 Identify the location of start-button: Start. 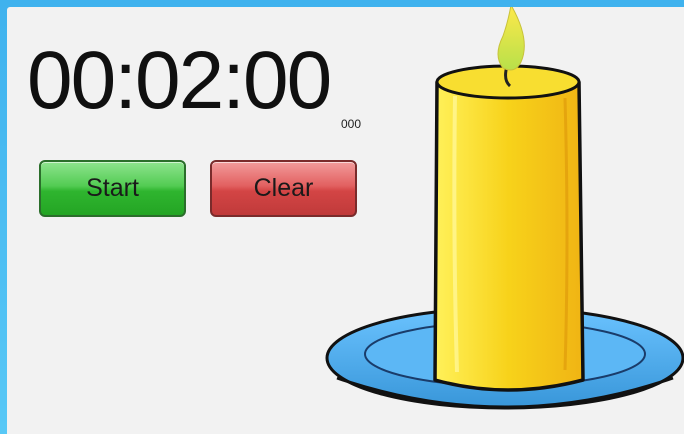
(112, 188).